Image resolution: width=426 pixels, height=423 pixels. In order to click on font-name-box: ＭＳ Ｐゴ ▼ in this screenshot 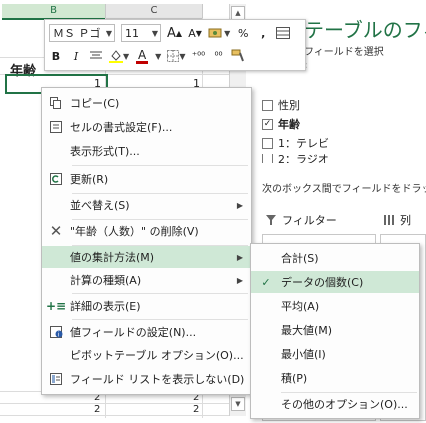, I will do `click(82, 33)`.